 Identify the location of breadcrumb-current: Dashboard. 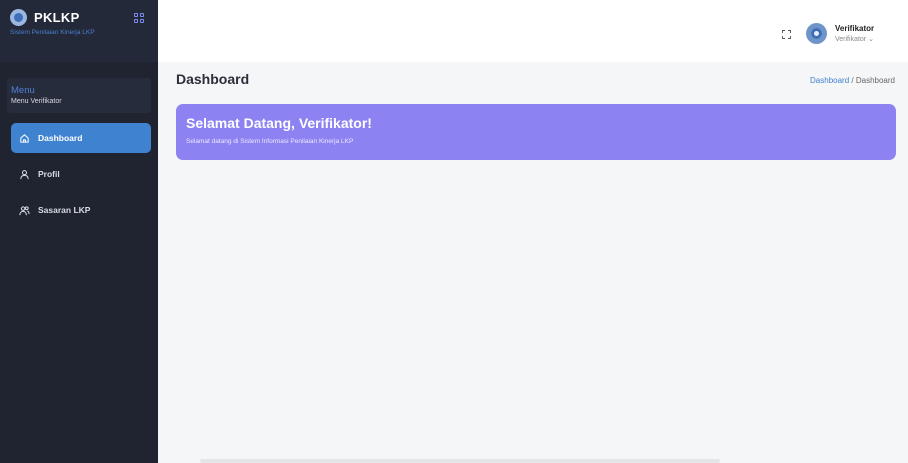
(875, 80).